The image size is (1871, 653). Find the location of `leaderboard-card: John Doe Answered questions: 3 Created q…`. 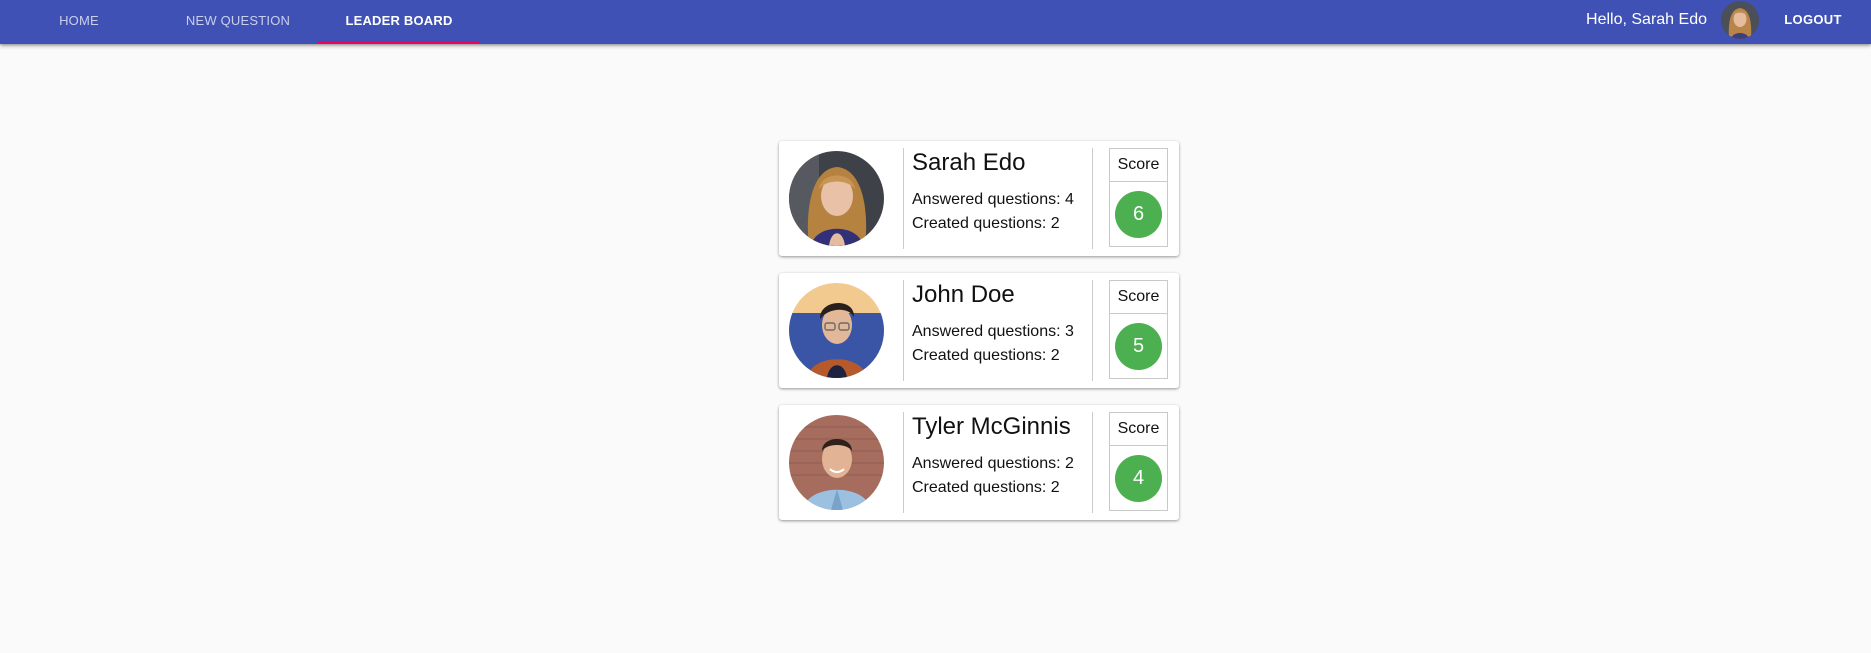

leaderboard-card: John Doe Answered questions: 3 Created q… is located at coordinates (979, 330).